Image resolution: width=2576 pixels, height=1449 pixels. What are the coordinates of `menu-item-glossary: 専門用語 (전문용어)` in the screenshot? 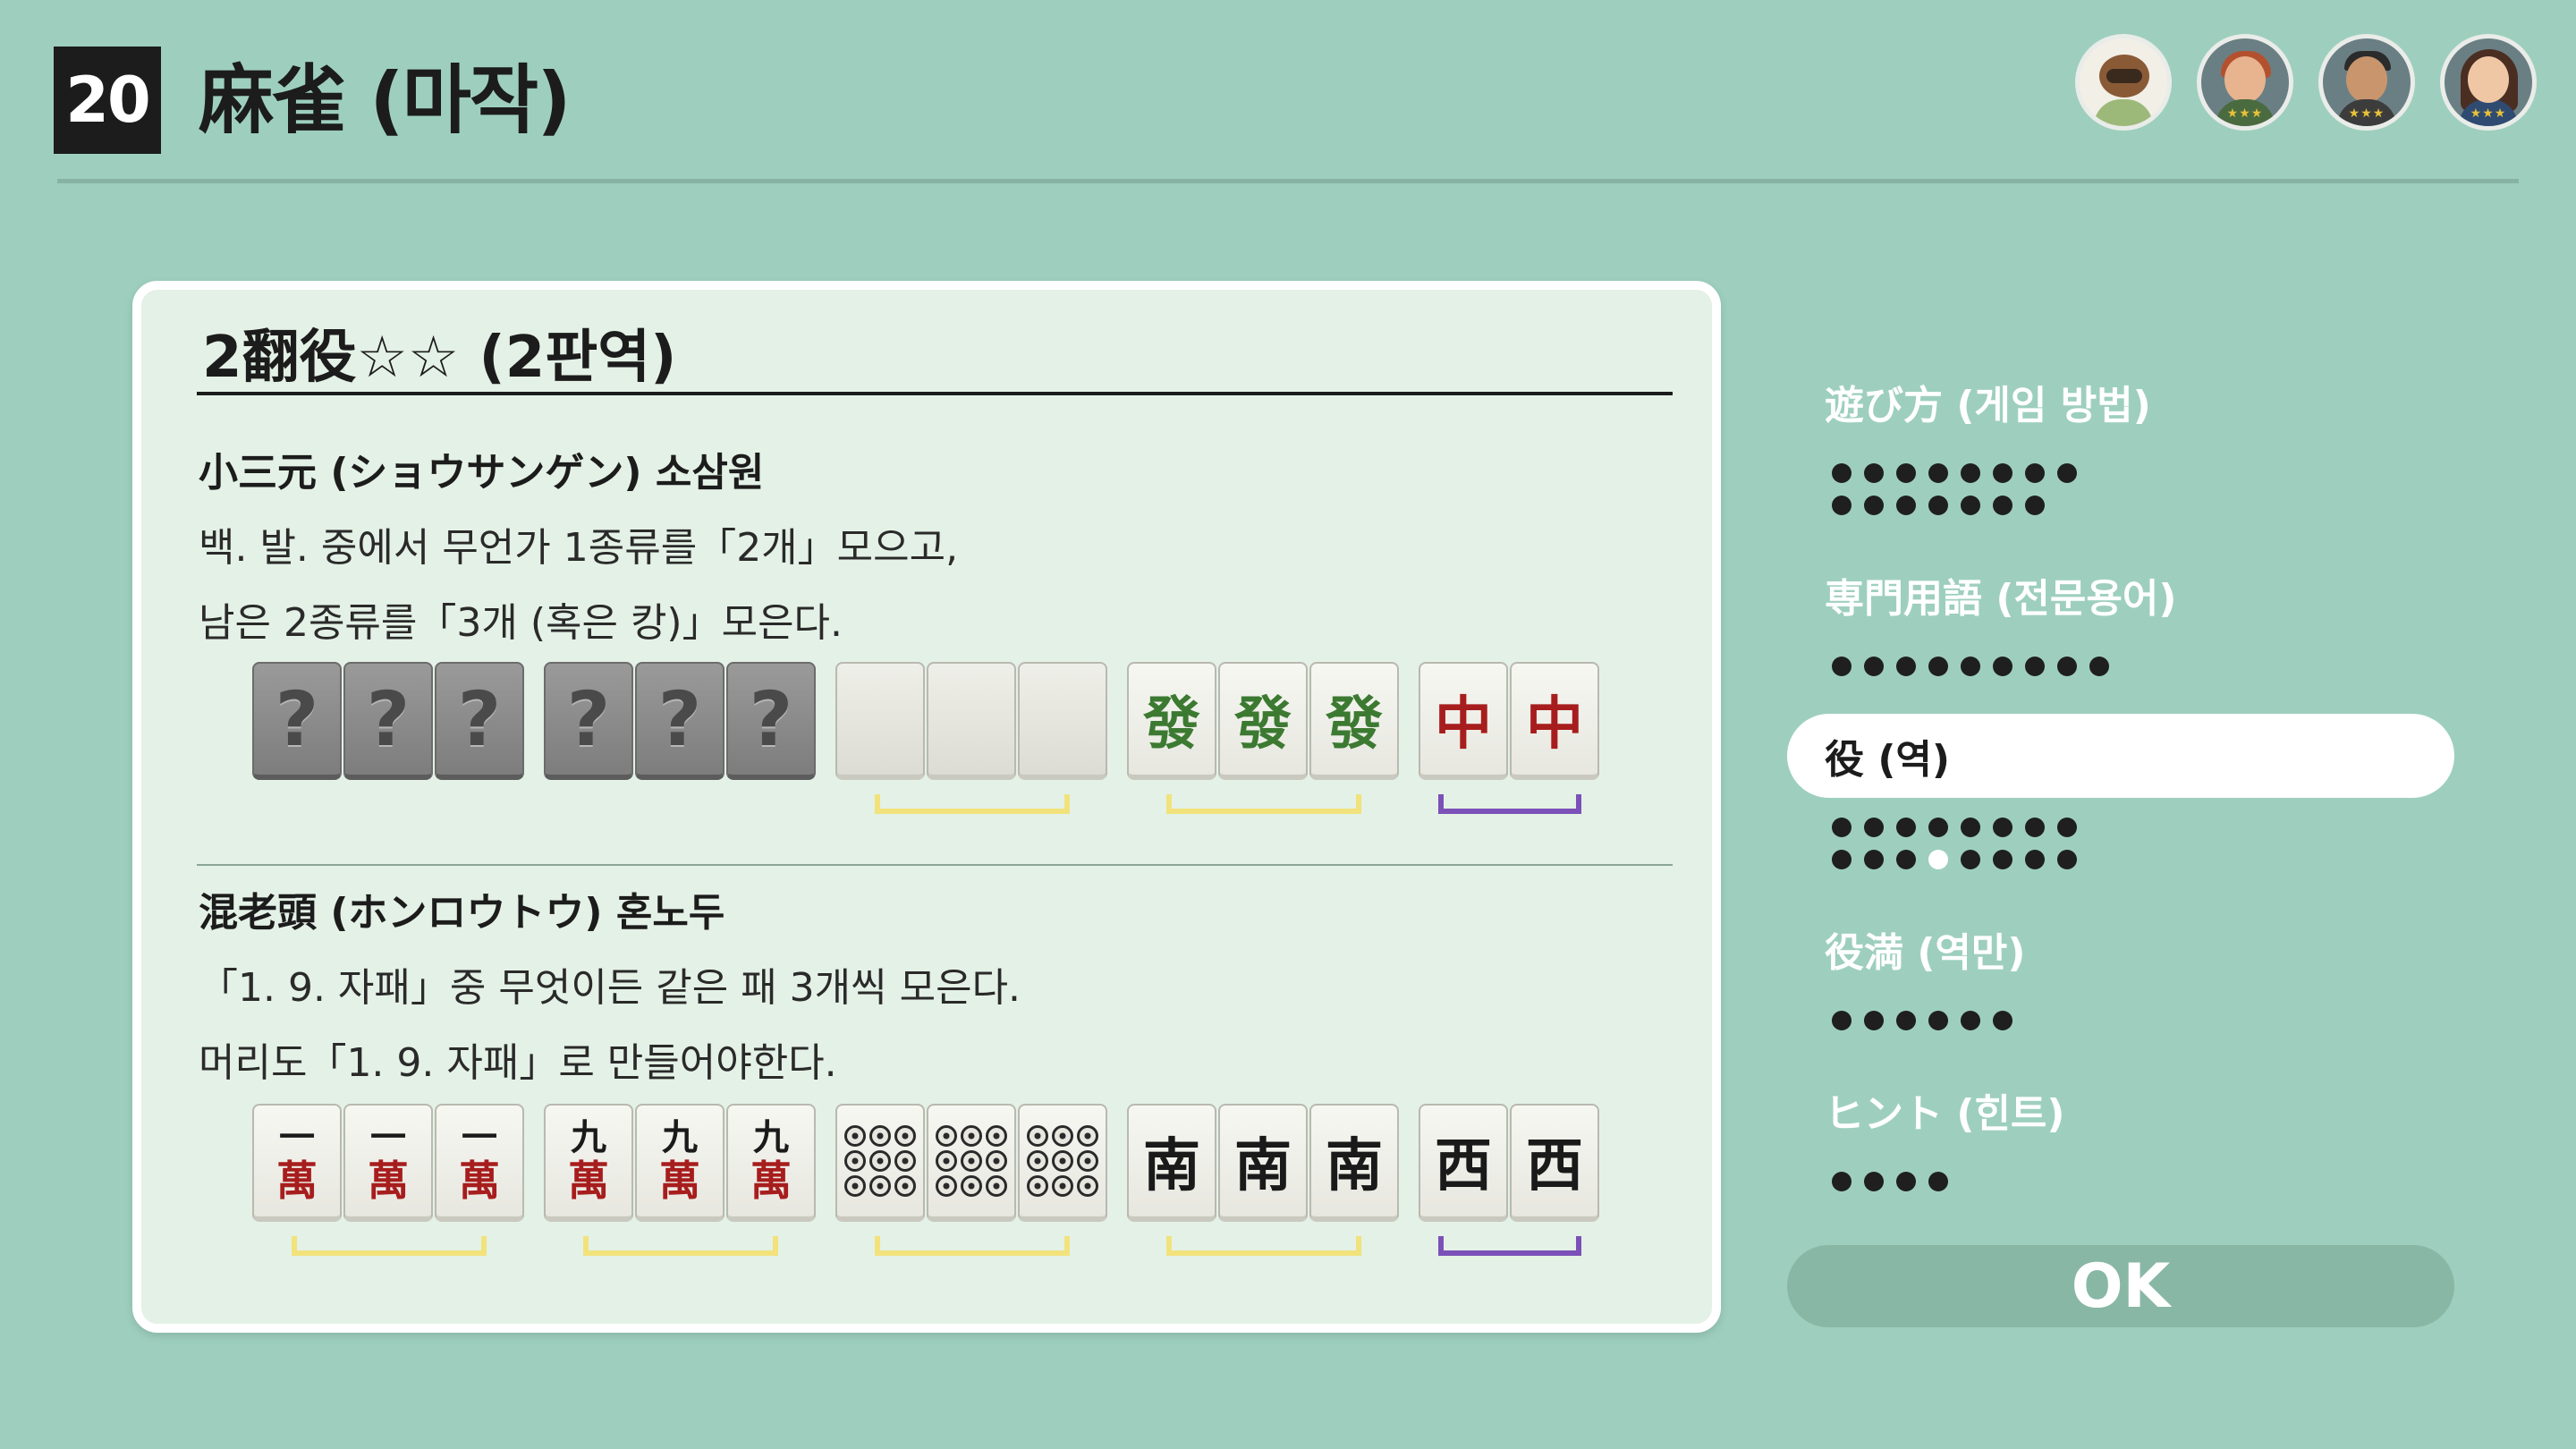 It's located at (2120, 595).